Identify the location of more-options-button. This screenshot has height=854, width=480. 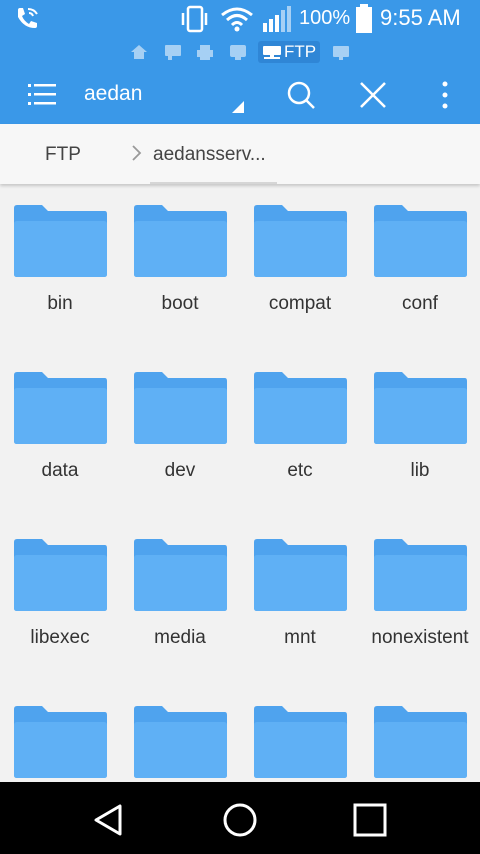
(445, 95).